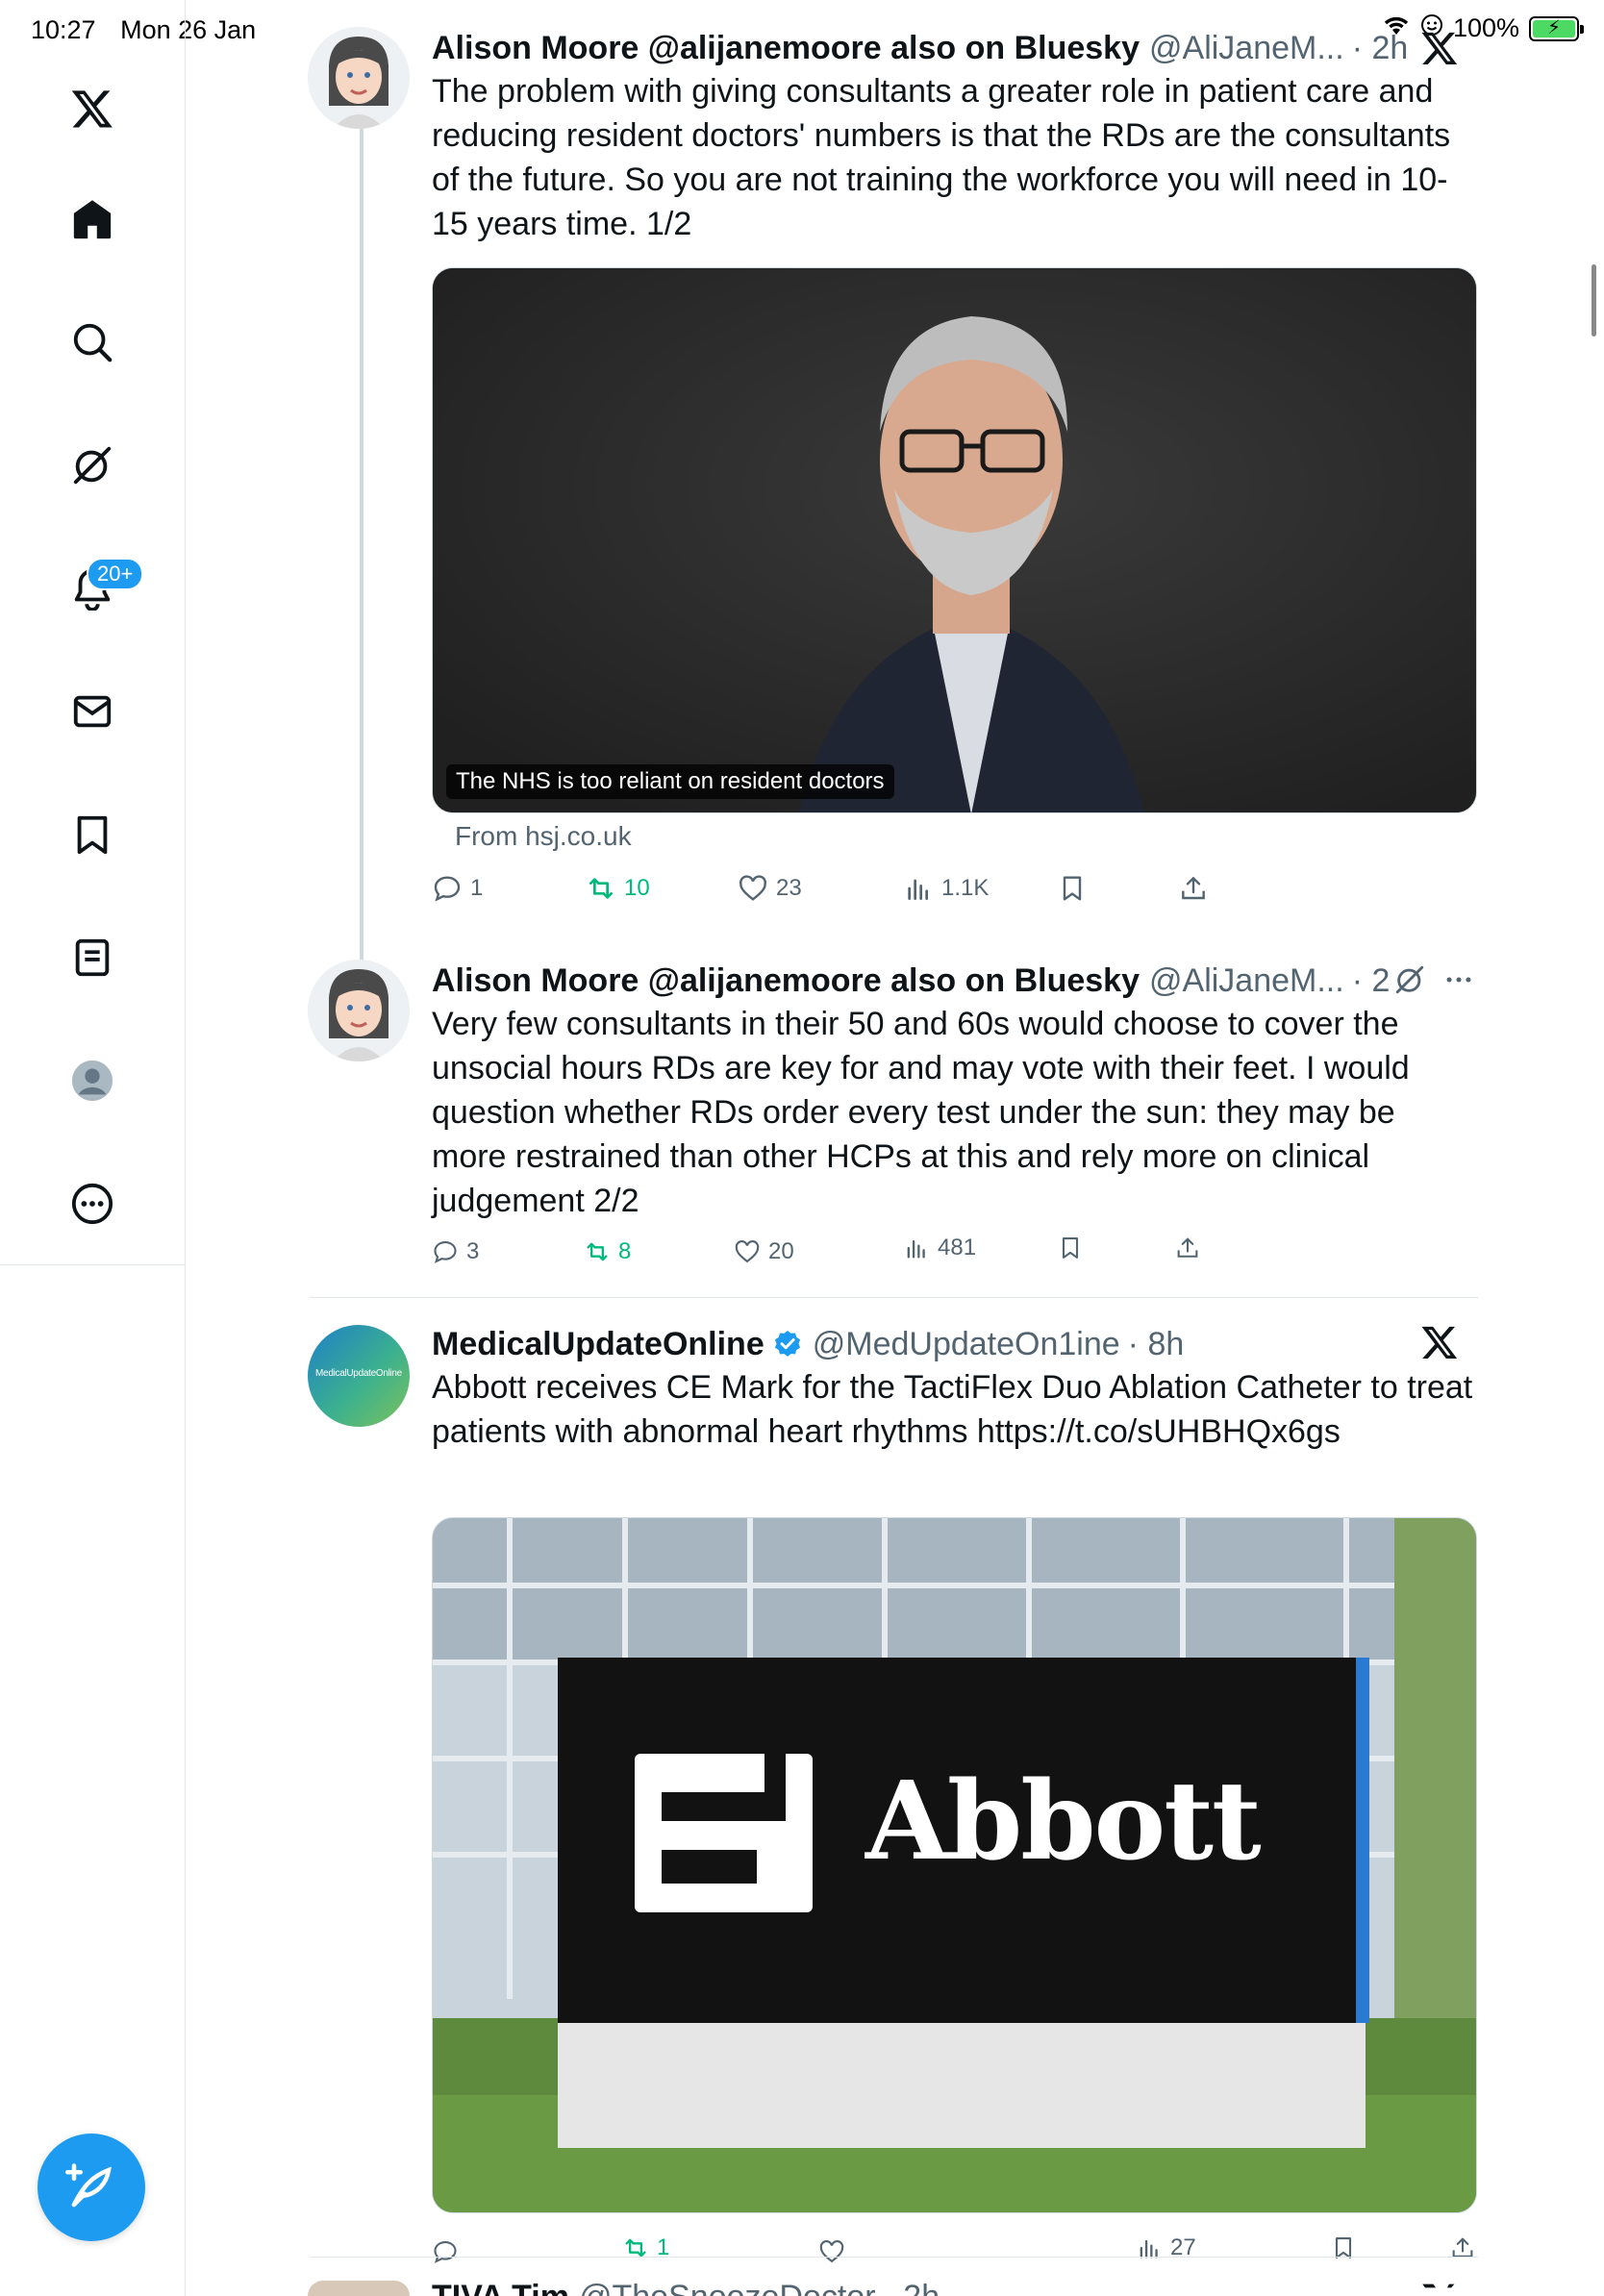 The height and width of the screenshot is (2296, 1604). I want to click on view-count: 481, so click(957, 1247).